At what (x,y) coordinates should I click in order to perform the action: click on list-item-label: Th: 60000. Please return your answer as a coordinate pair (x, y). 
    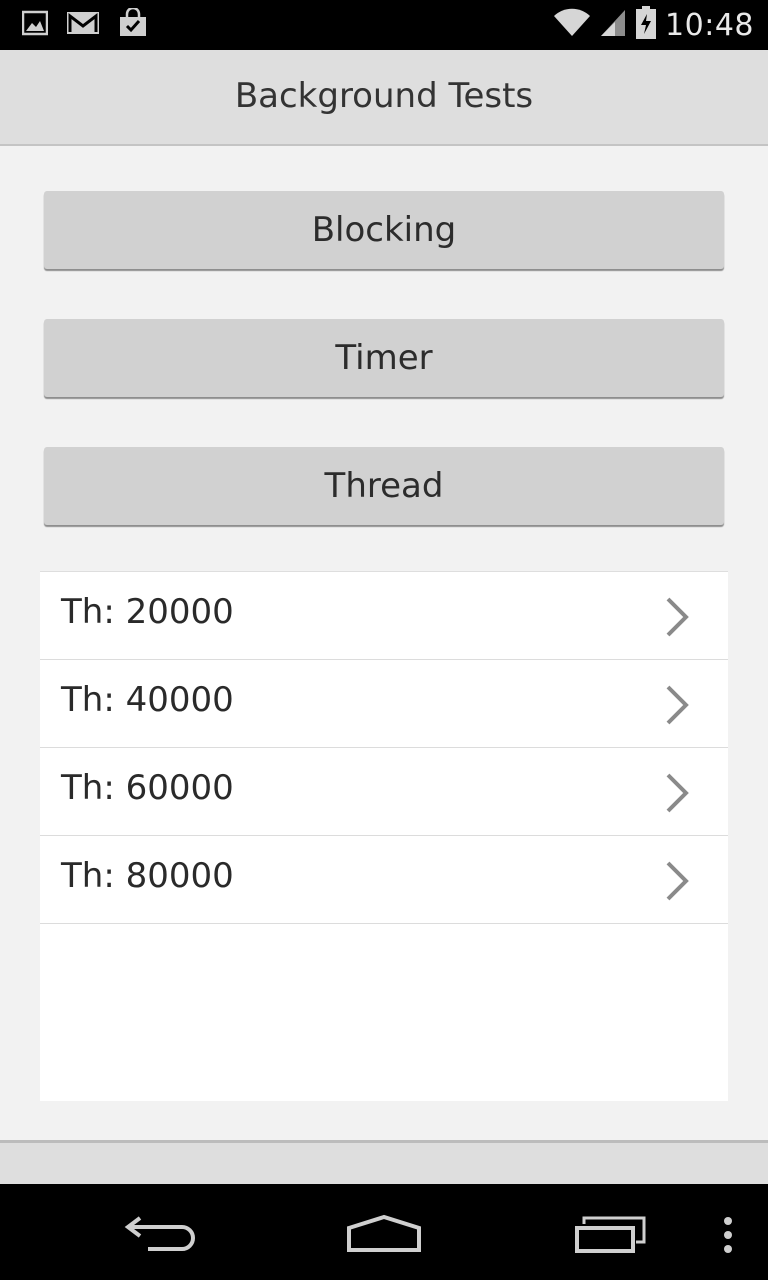
    Looking at the image, I should click on (147, 788).